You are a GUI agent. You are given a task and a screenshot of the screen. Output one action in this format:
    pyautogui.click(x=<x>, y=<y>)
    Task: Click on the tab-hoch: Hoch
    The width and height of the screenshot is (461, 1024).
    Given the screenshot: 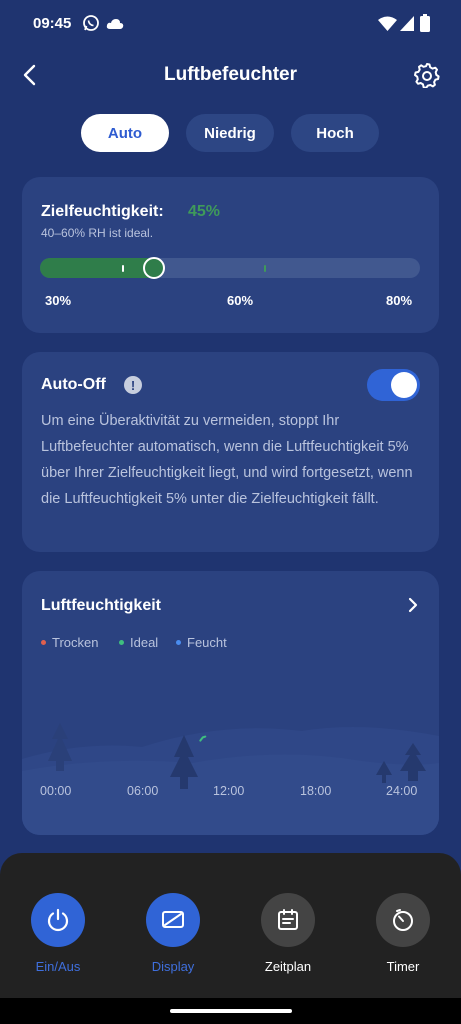 What is the action you would take?
    pyautogui.click(x=335, y=133)
    